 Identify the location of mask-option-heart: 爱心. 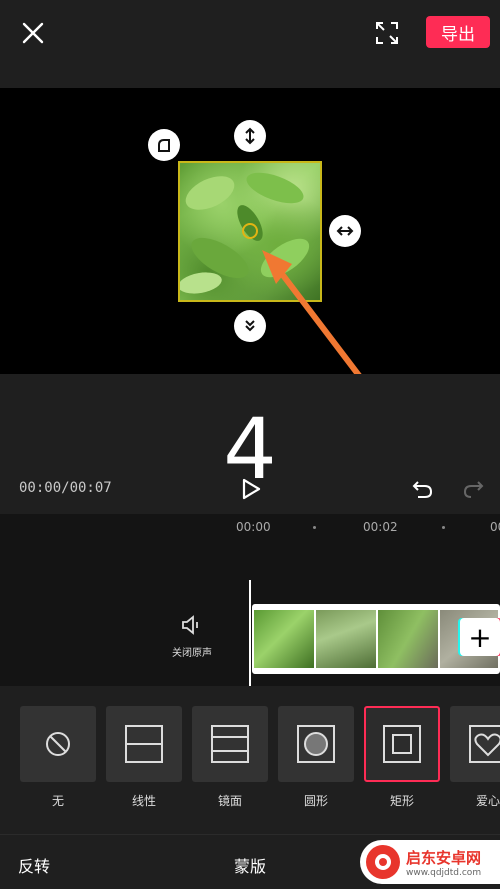
(475, 757).